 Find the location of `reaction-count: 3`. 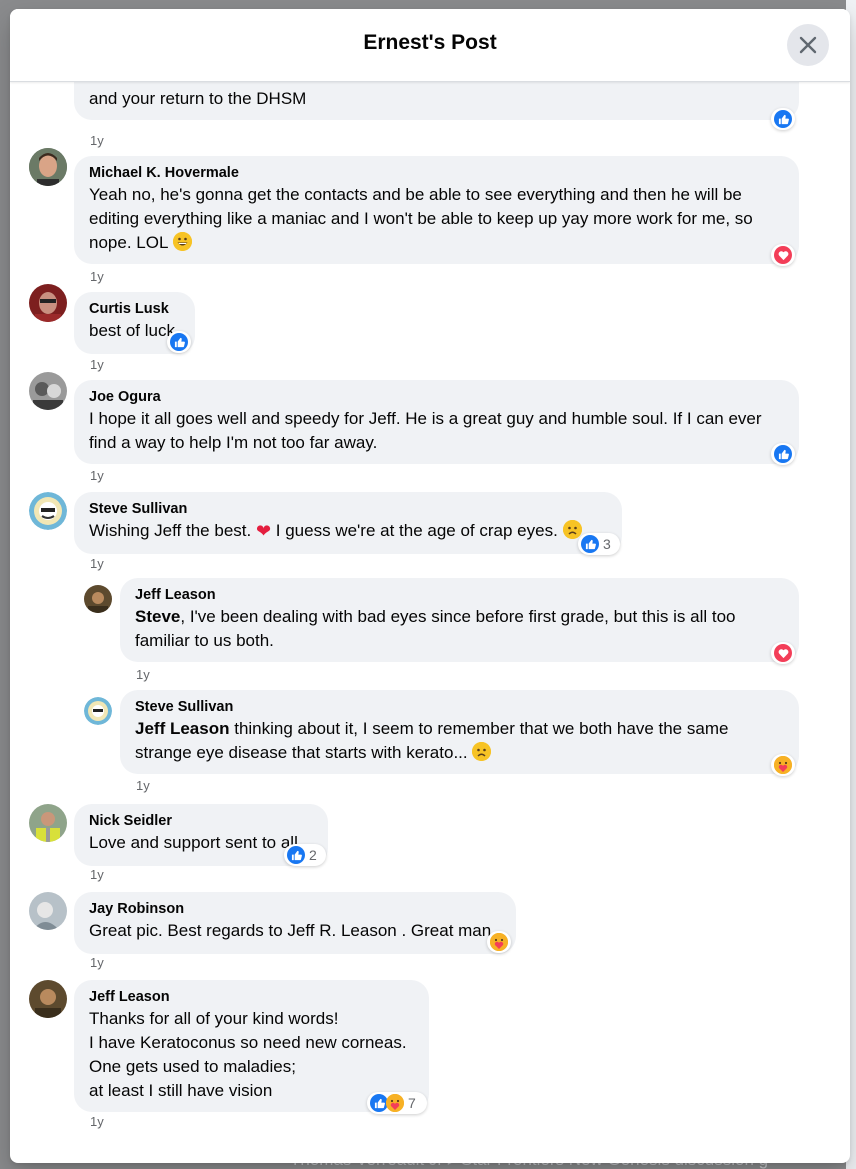

reaction-count: 3 is located at coordinates (607, 544).